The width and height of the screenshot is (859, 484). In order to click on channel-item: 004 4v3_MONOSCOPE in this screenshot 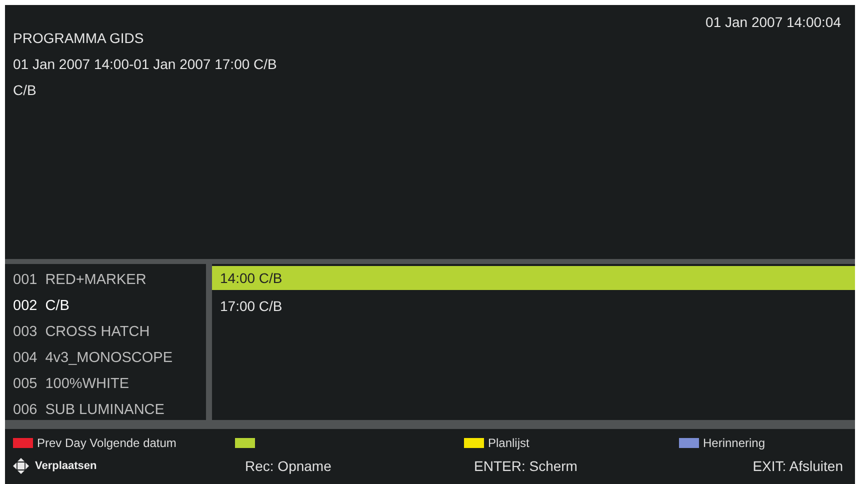, I will do `click(109, 358)`.